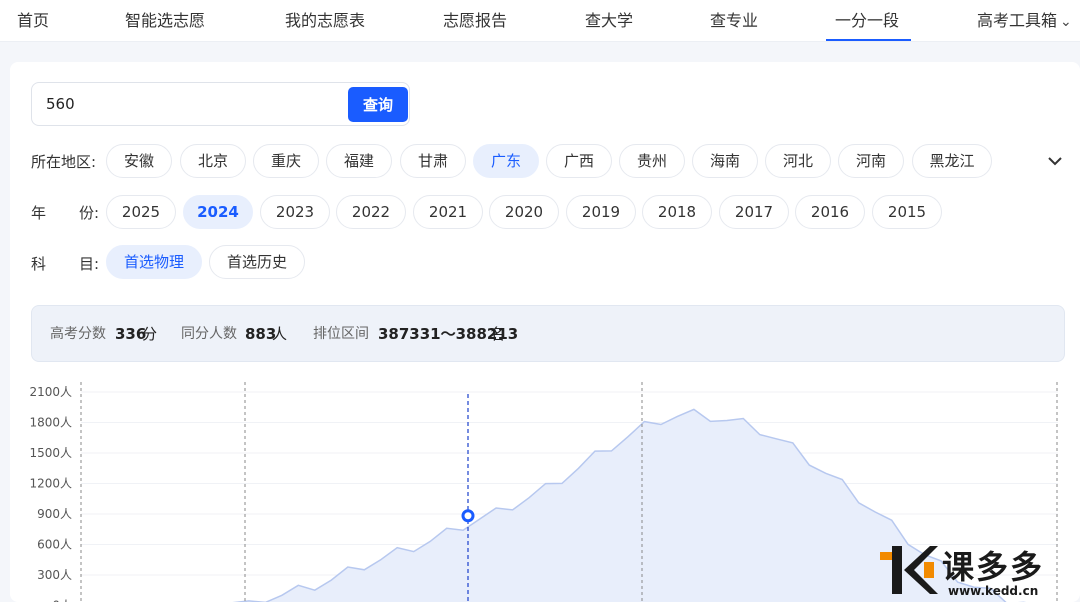 This screenshot has width=1080, height=602. What do you see at coordinates (506, 161) in the screenshot?
I see `region-chip-selected: 广东` at bounding box center [506, 161].